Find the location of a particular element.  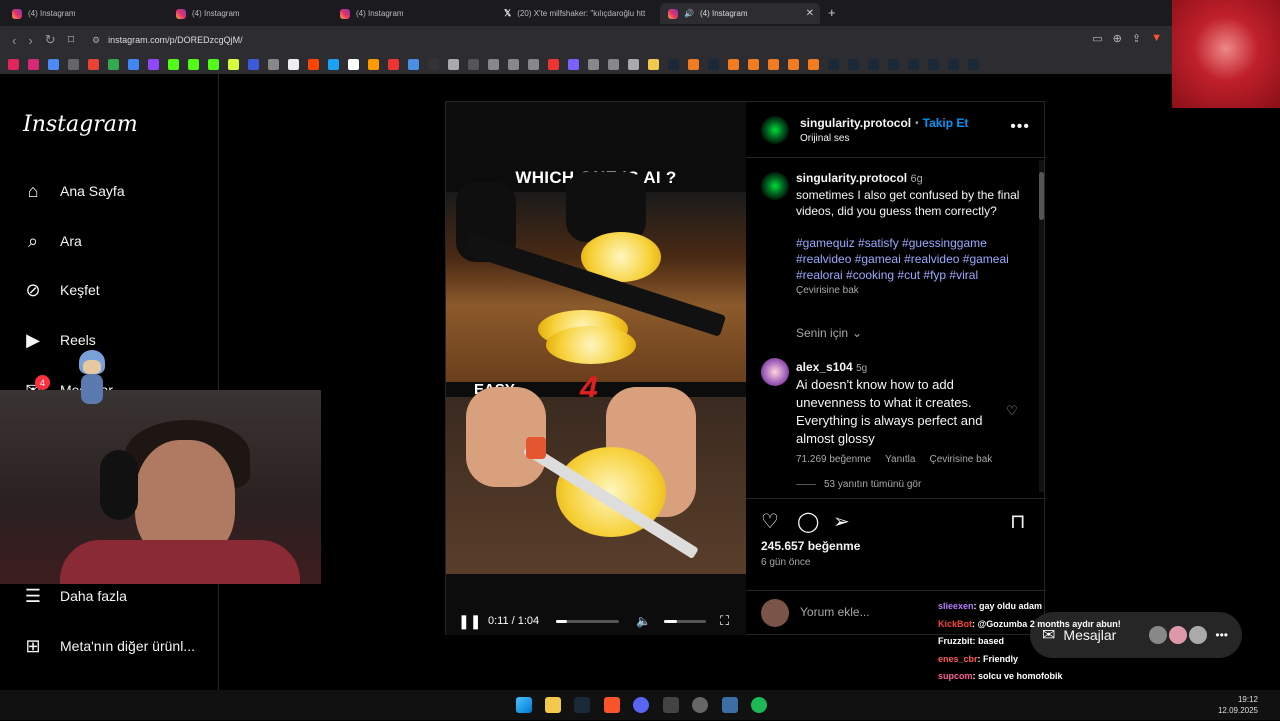

sidebar-item-more: ☰ Daha fazla is located at coordinates (74, 596).